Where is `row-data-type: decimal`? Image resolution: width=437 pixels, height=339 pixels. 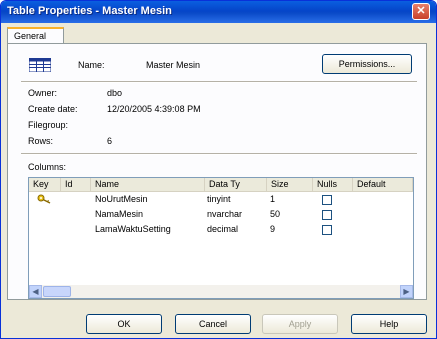 row-data-type: decimal is located at coordinates (223, 229).